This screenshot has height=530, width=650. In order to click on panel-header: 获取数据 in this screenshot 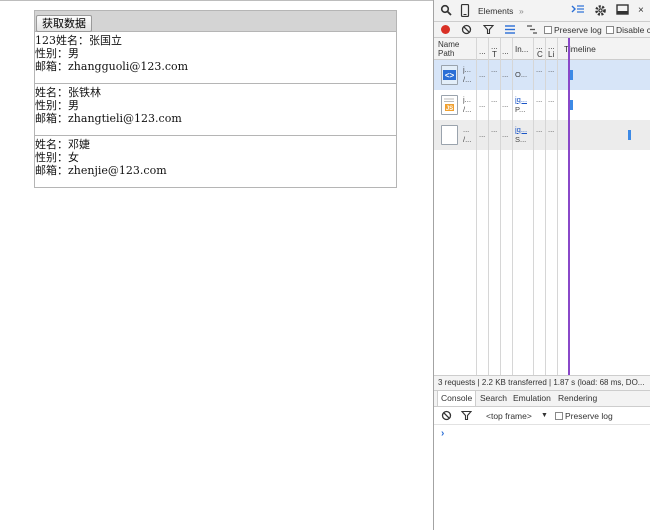, I will do `click(215, 21)`.